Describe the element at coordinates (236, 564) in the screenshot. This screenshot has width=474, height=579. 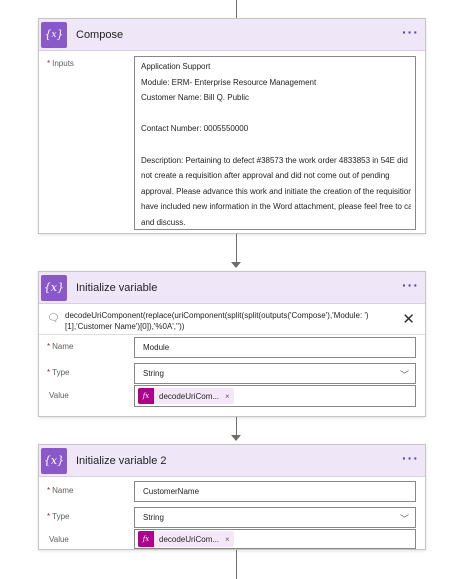
I see `connector-bottom` at that location.